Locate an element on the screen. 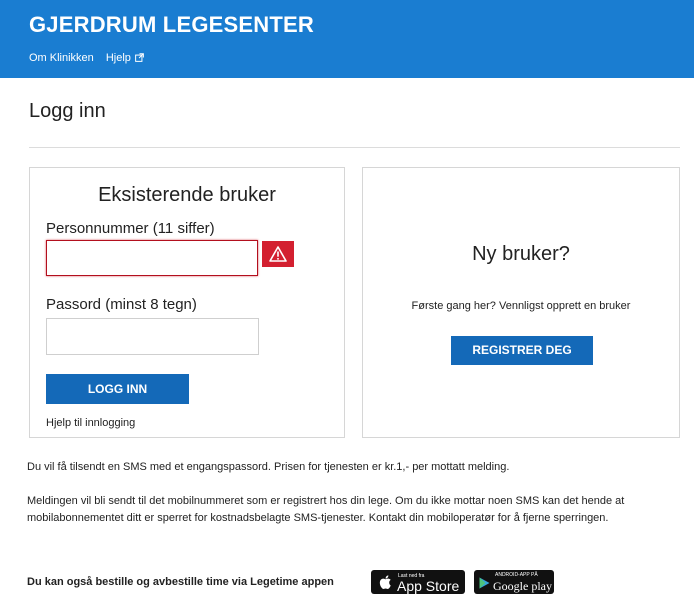  page-title: Logg inn is located at coordinates (67, 111).